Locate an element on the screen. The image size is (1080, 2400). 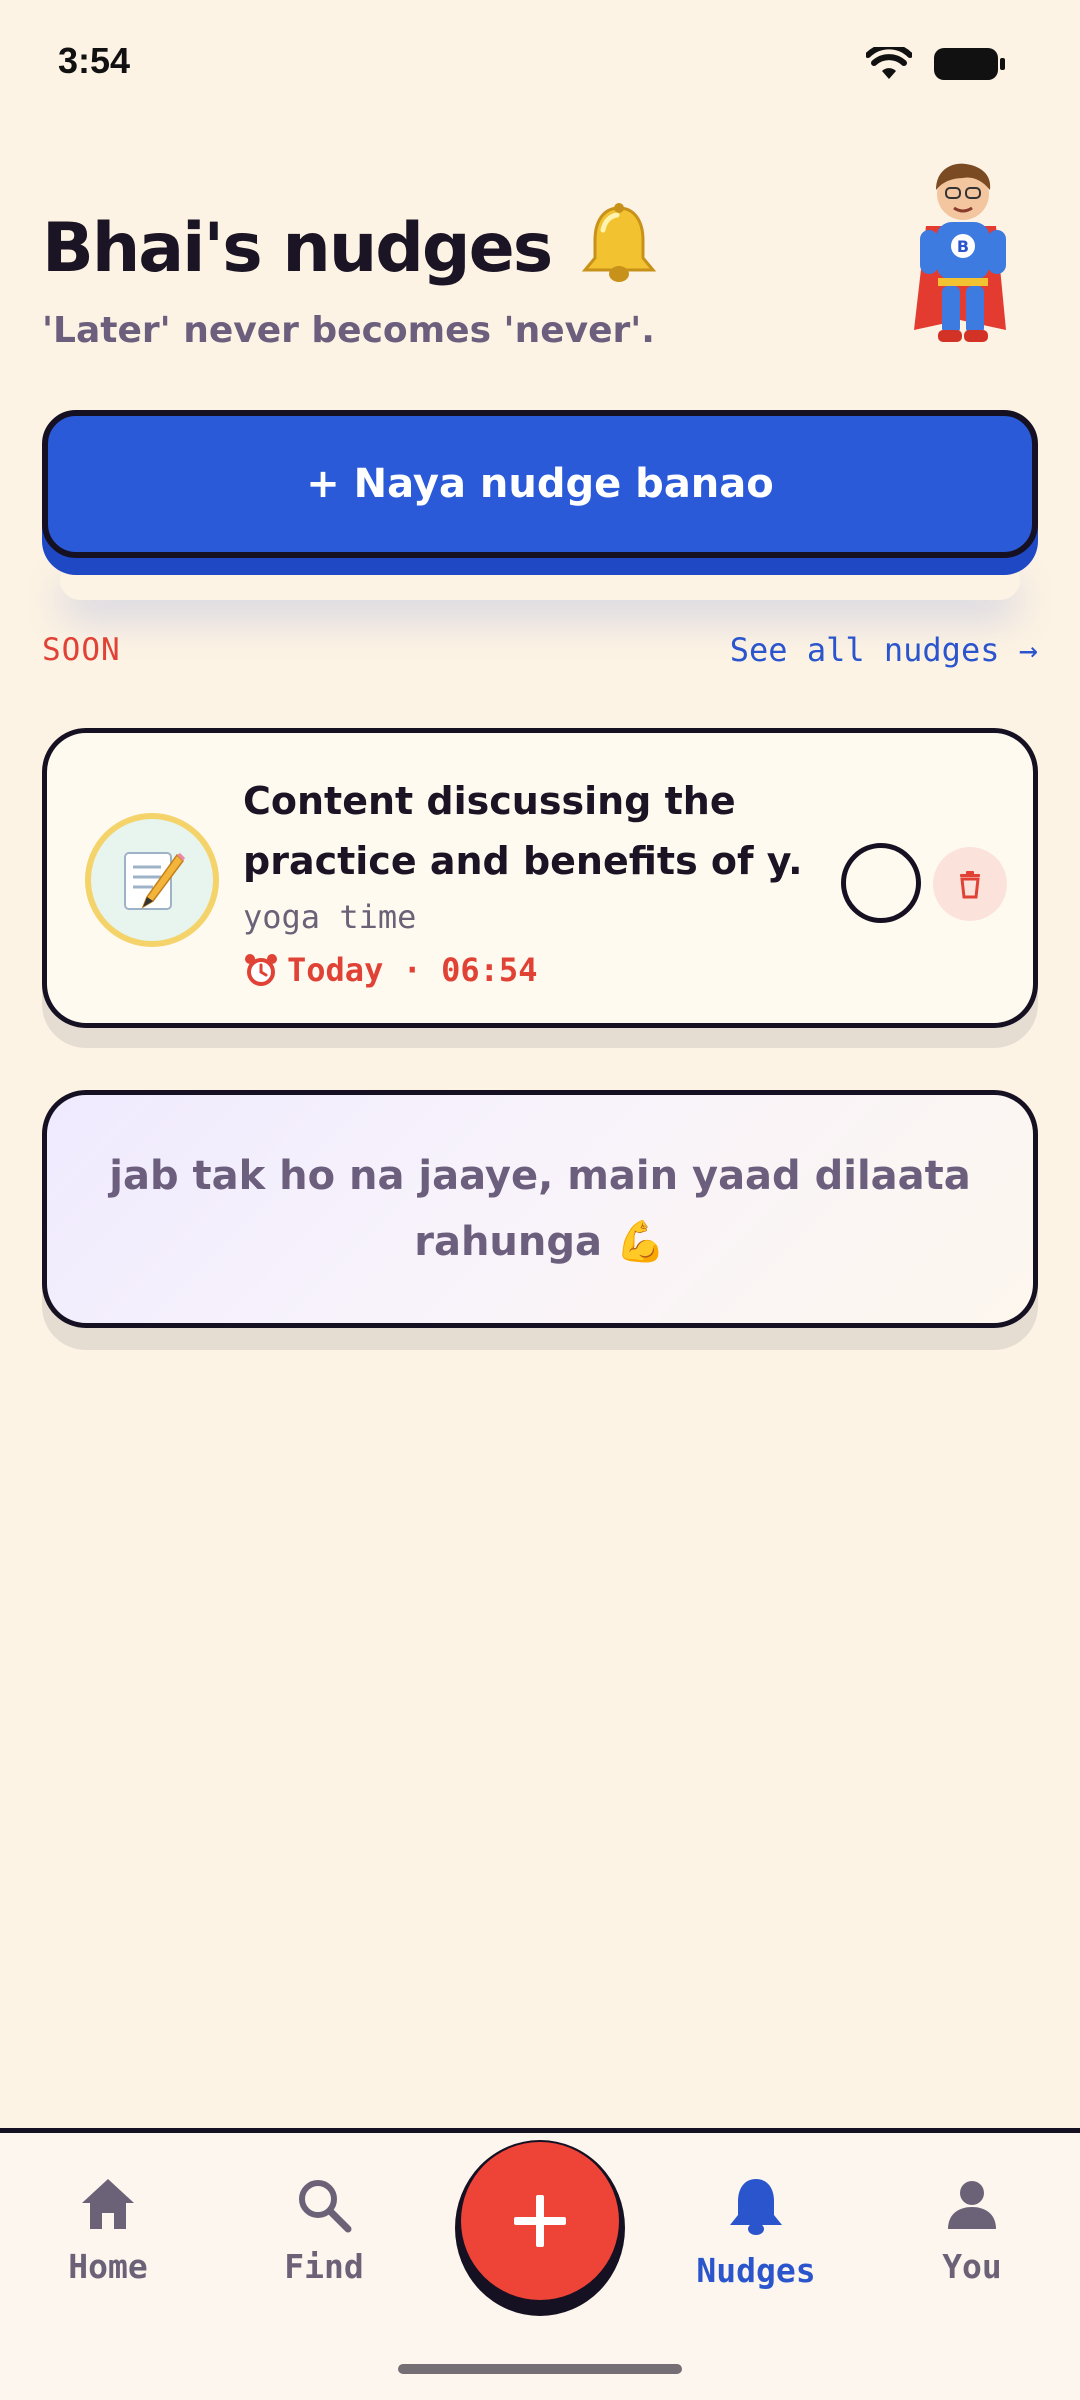
status-bar: 3:54 is located at coordinates (540, 65).